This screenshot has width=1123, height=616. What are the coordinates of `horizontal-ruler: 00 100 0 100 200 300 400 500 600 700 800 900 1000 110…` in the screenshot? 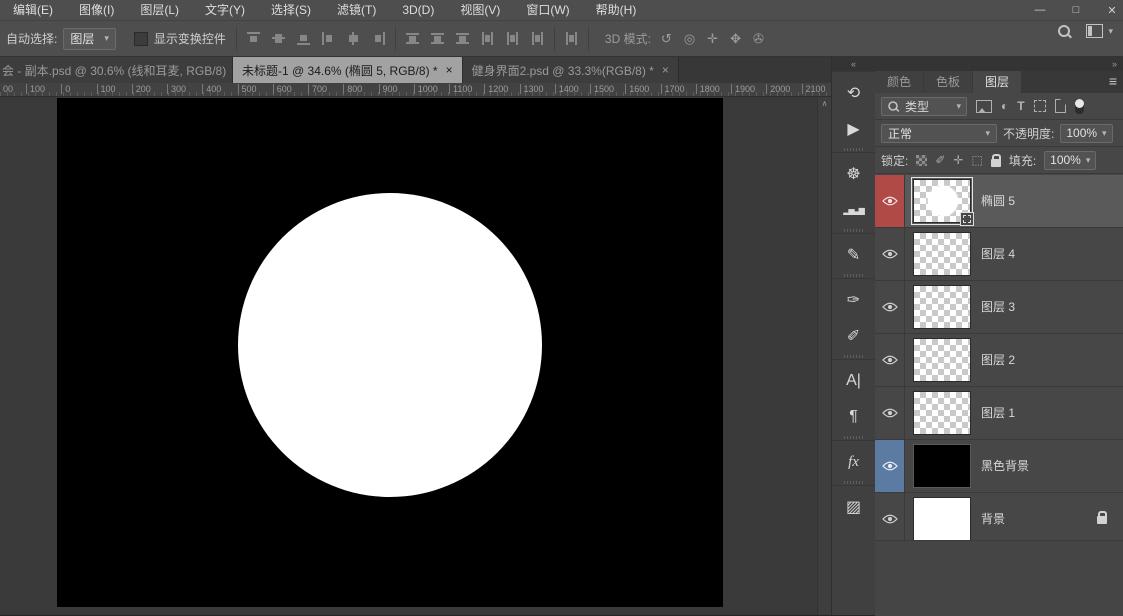 It's located at (415, 90).